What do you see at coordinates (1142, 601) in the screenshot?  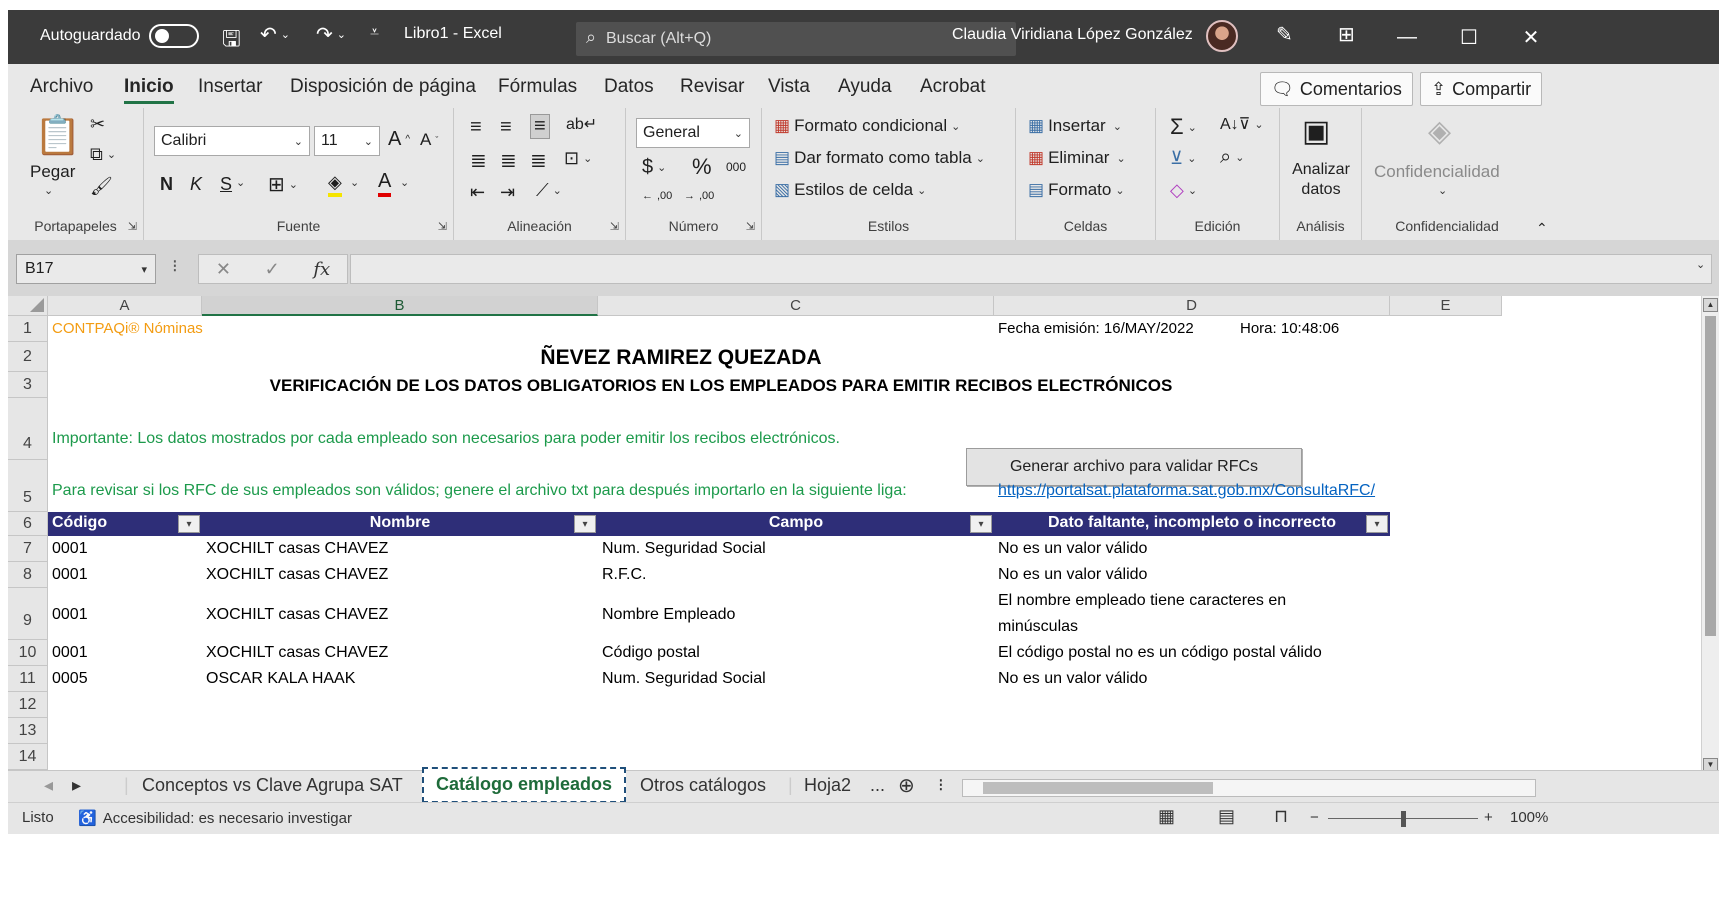 I see `cell-issue: El nombre empleado tiene caracteres en` at bounding box center [1142, 601].